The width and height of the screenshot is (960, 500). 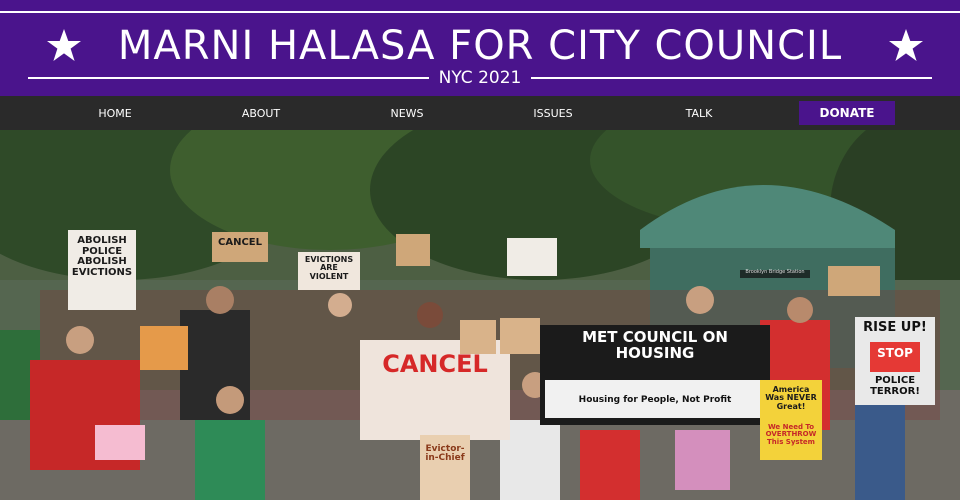 What do you see at coordinates (906, 45) in the screenshot?
I see `star-icon` at bounding box center [906, 45].